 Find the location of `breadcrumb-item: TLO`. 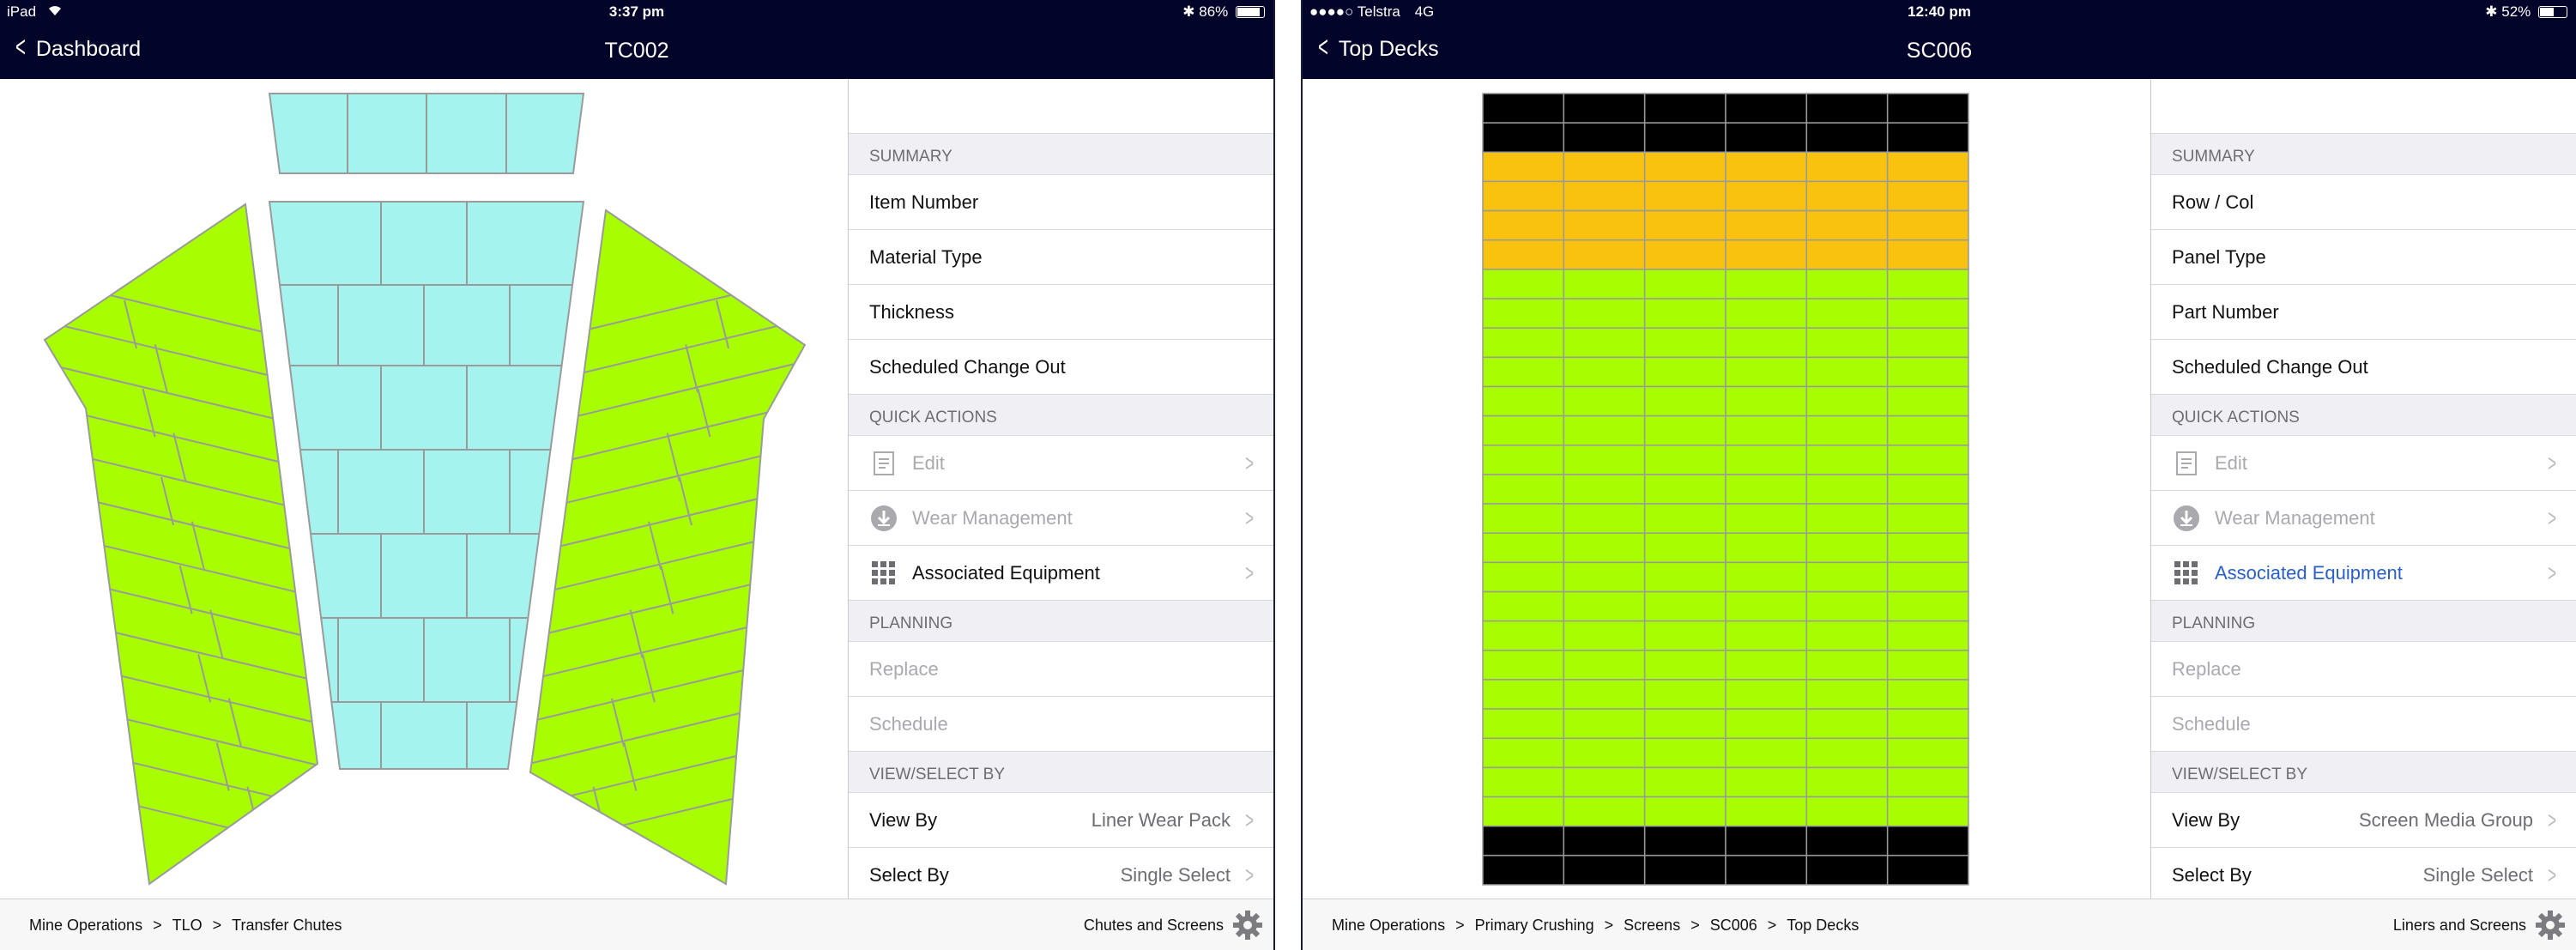

breadcrumb-item: TLO is located at coordinates (187, 925).